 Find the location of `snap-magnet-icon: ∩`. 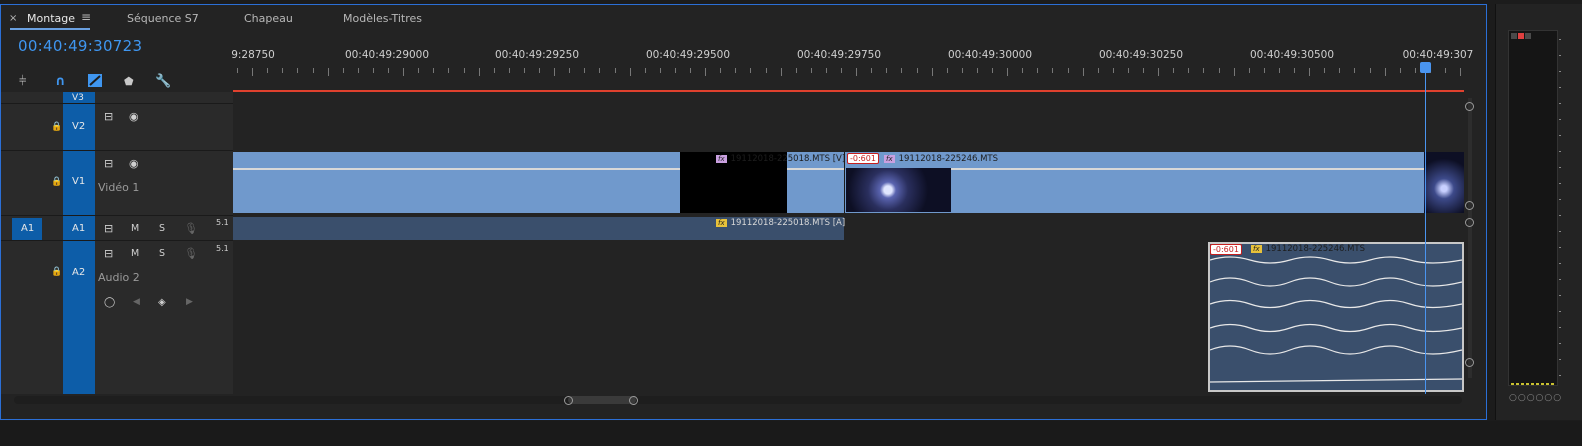

snap-magnet-icon: ∩ is located at coordinates (60, 81).